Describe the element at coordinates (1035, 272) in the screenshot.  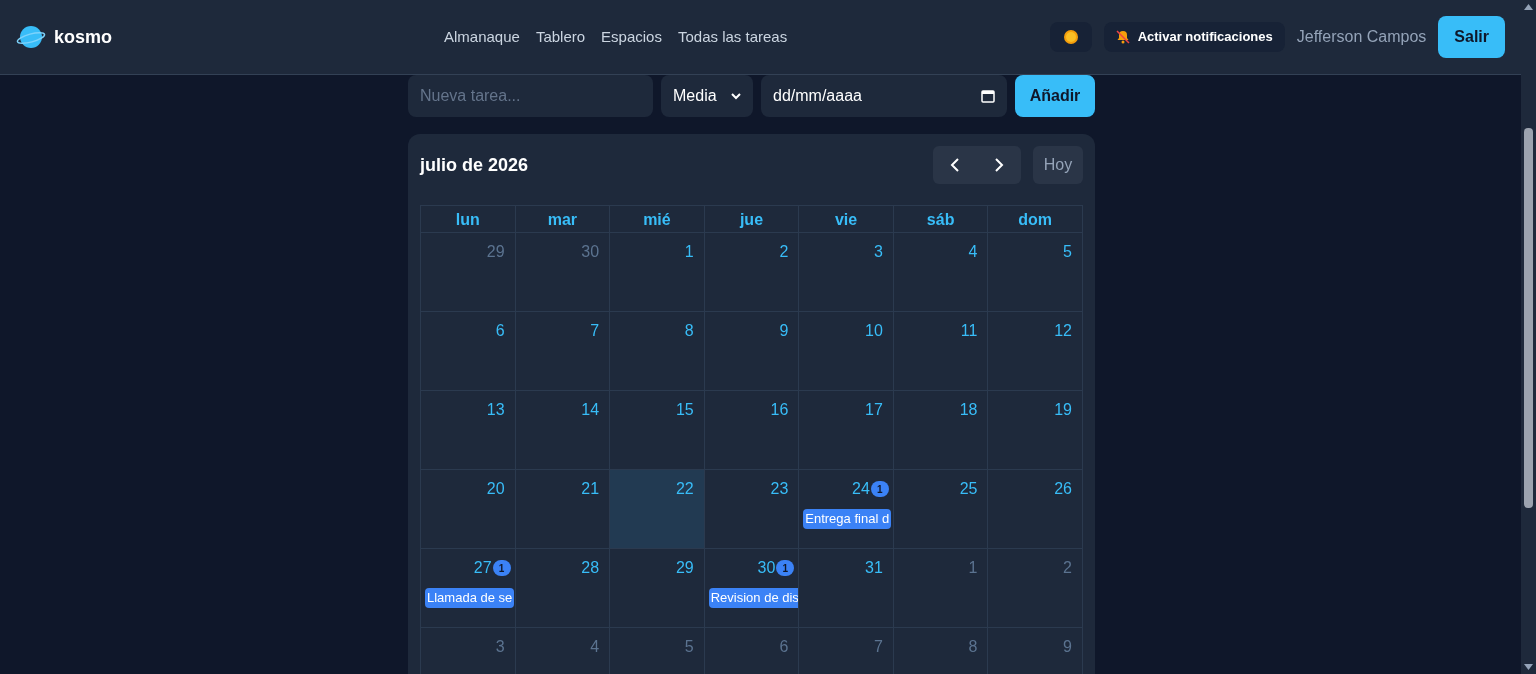
I see `day-cell: 5` at that location.